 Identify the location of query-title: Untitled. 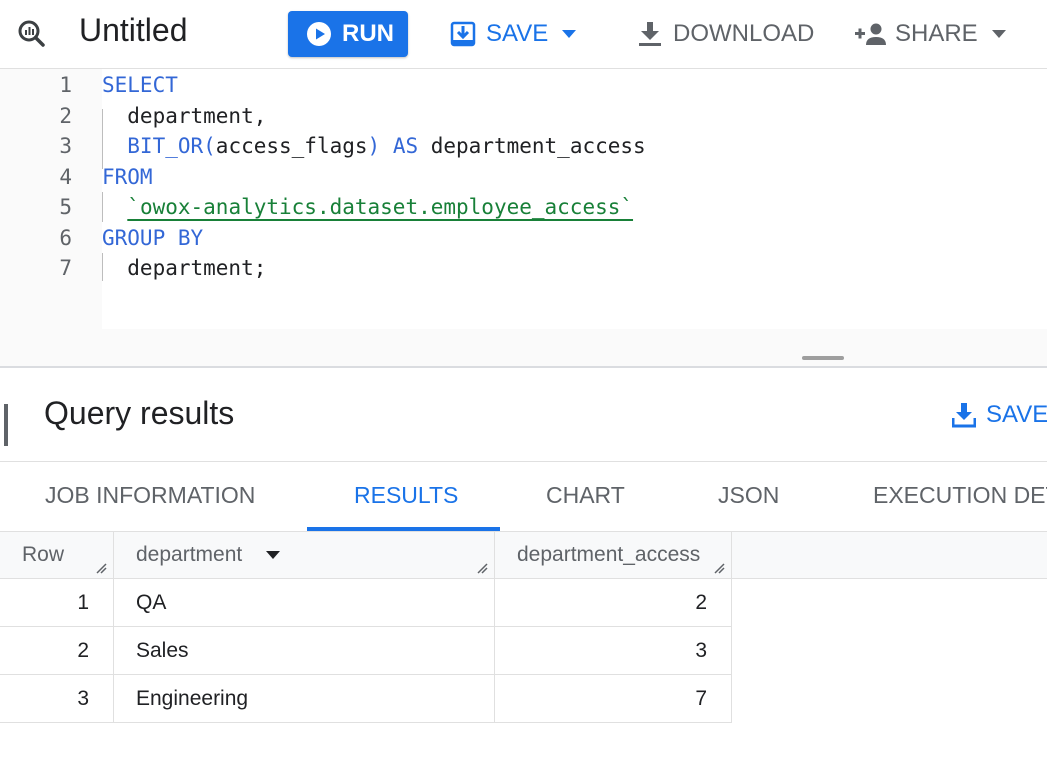
(133, 30).